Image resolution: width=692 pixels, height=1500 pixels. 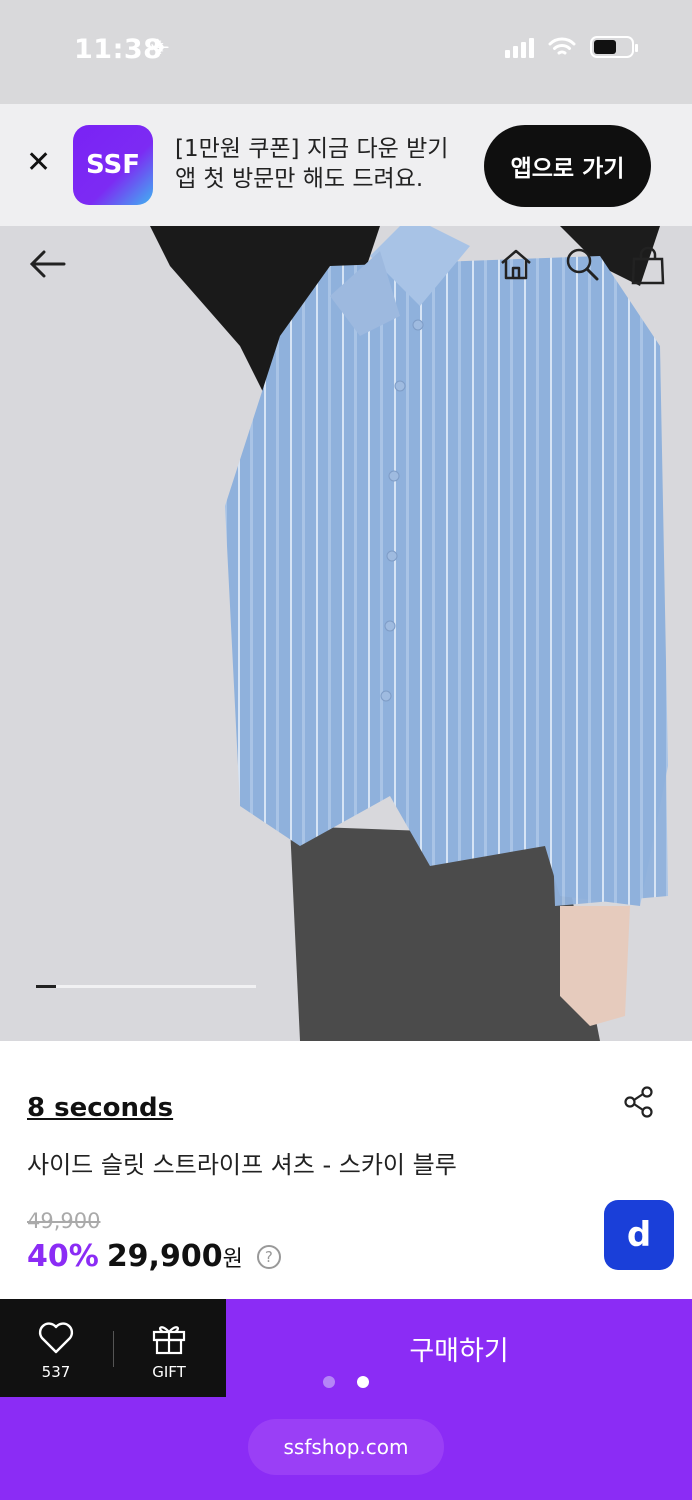 I want to click on divider, so click(x=113, y=1349).